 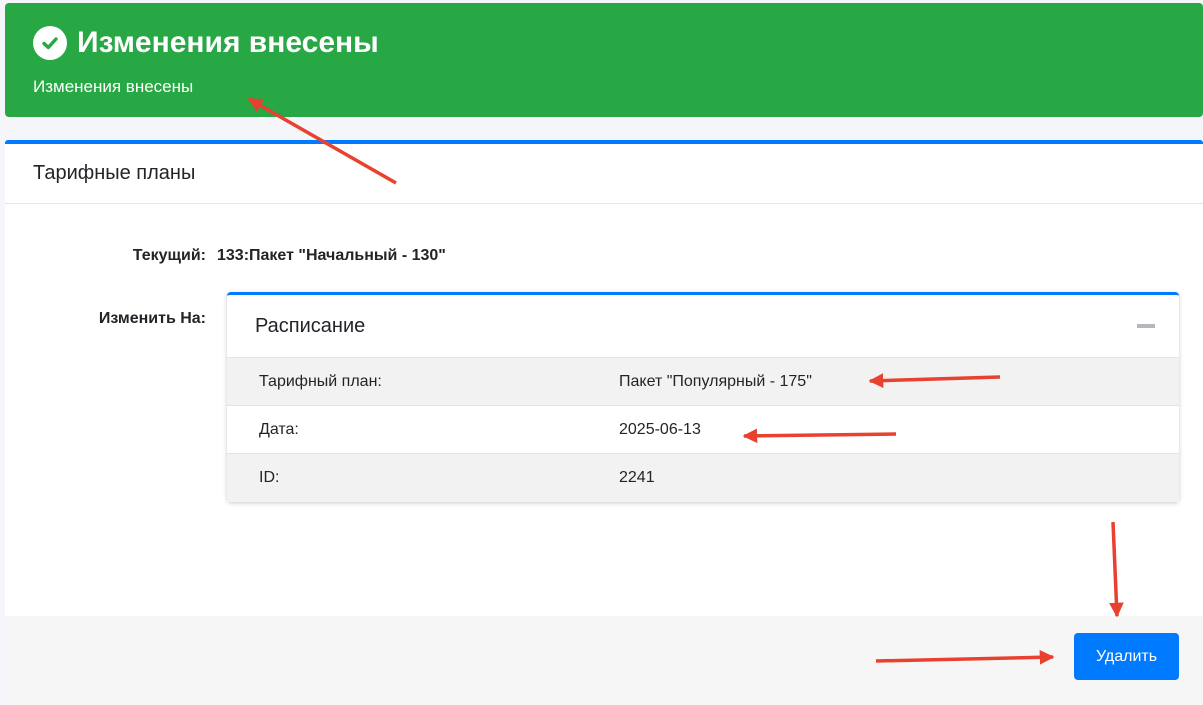 I want to click on schedule-row-label: Тарифный план:, so click(x=320, y=381).